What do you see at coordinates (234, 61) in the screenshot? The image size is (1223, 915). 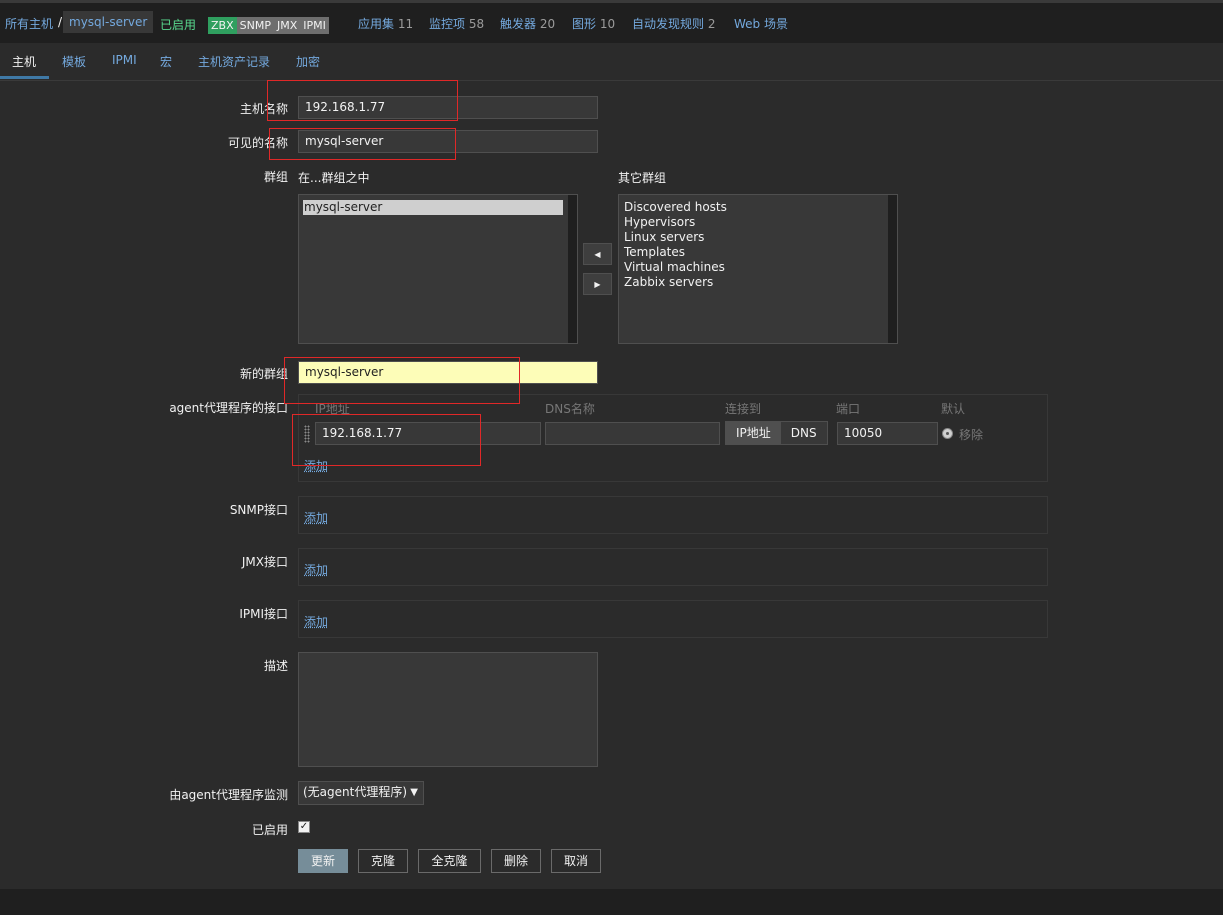 I see `tab-inventory: 主机资产记录` at bounding box center [234, 61].